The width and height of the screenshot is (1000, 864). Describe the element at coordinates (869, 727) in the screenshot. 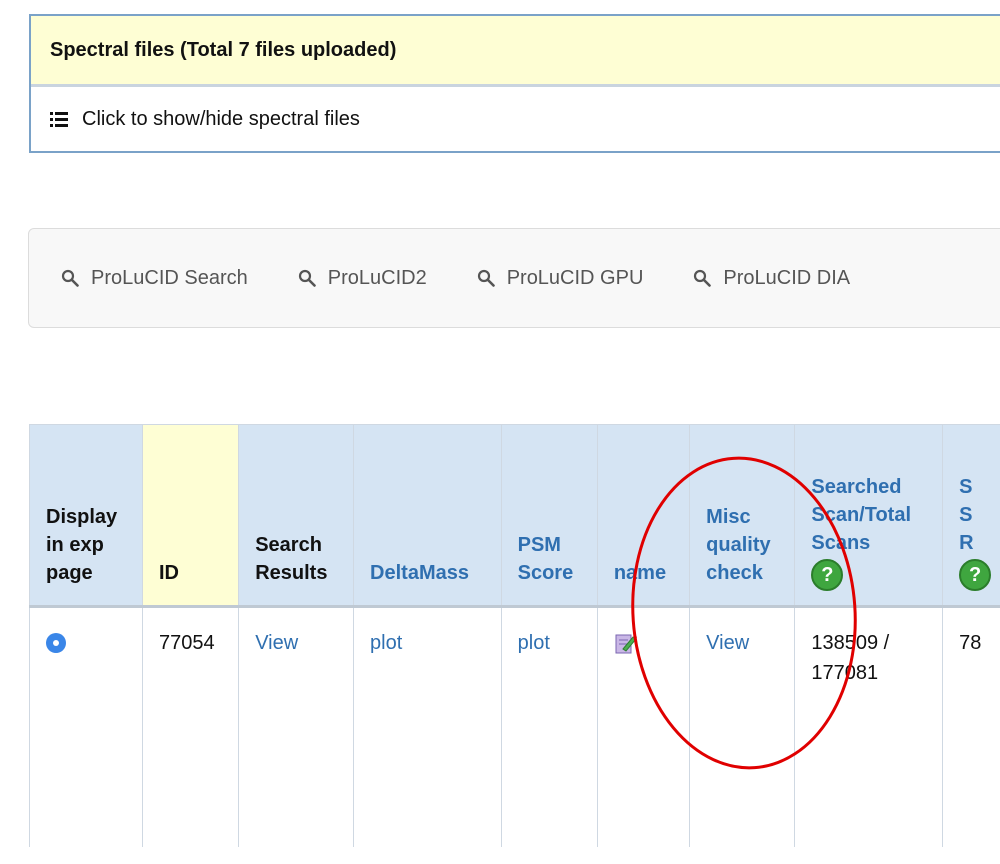

I see `cell-searched-scans: 138509 / 177081` at that location.